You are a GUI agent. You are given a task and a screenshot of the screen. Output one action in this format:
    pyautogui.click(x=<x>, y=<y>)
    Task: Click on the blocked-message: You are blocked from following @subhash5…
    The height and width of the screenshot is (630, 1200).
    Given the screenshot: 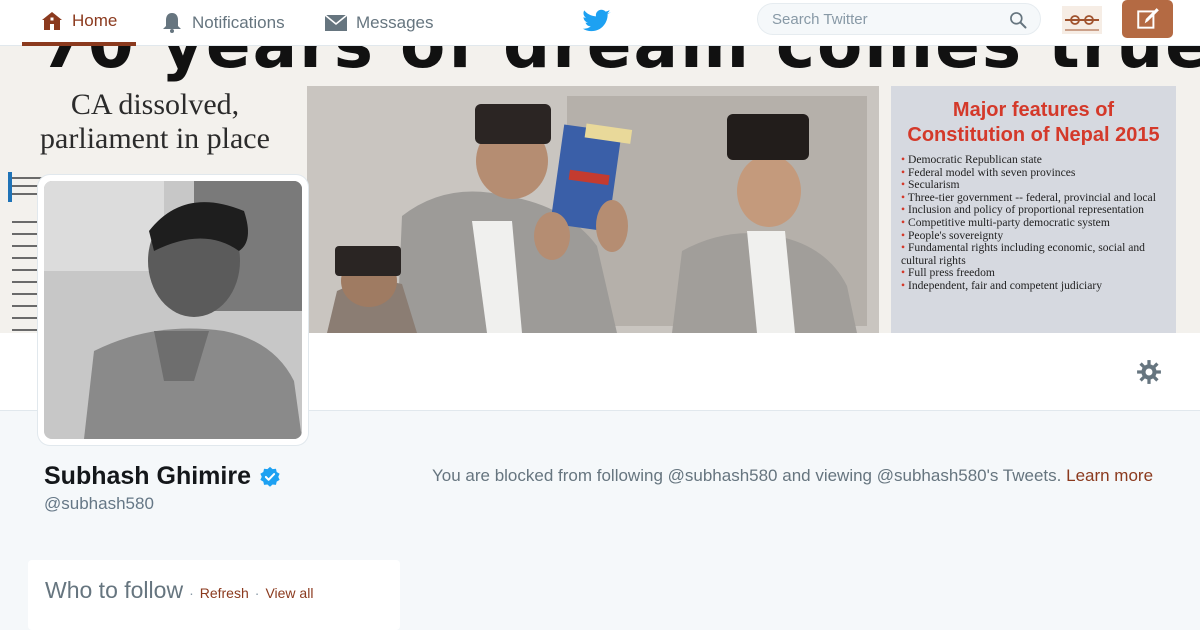 What is the action you would take?
    pyautogui.click(x=747, y=475)
    